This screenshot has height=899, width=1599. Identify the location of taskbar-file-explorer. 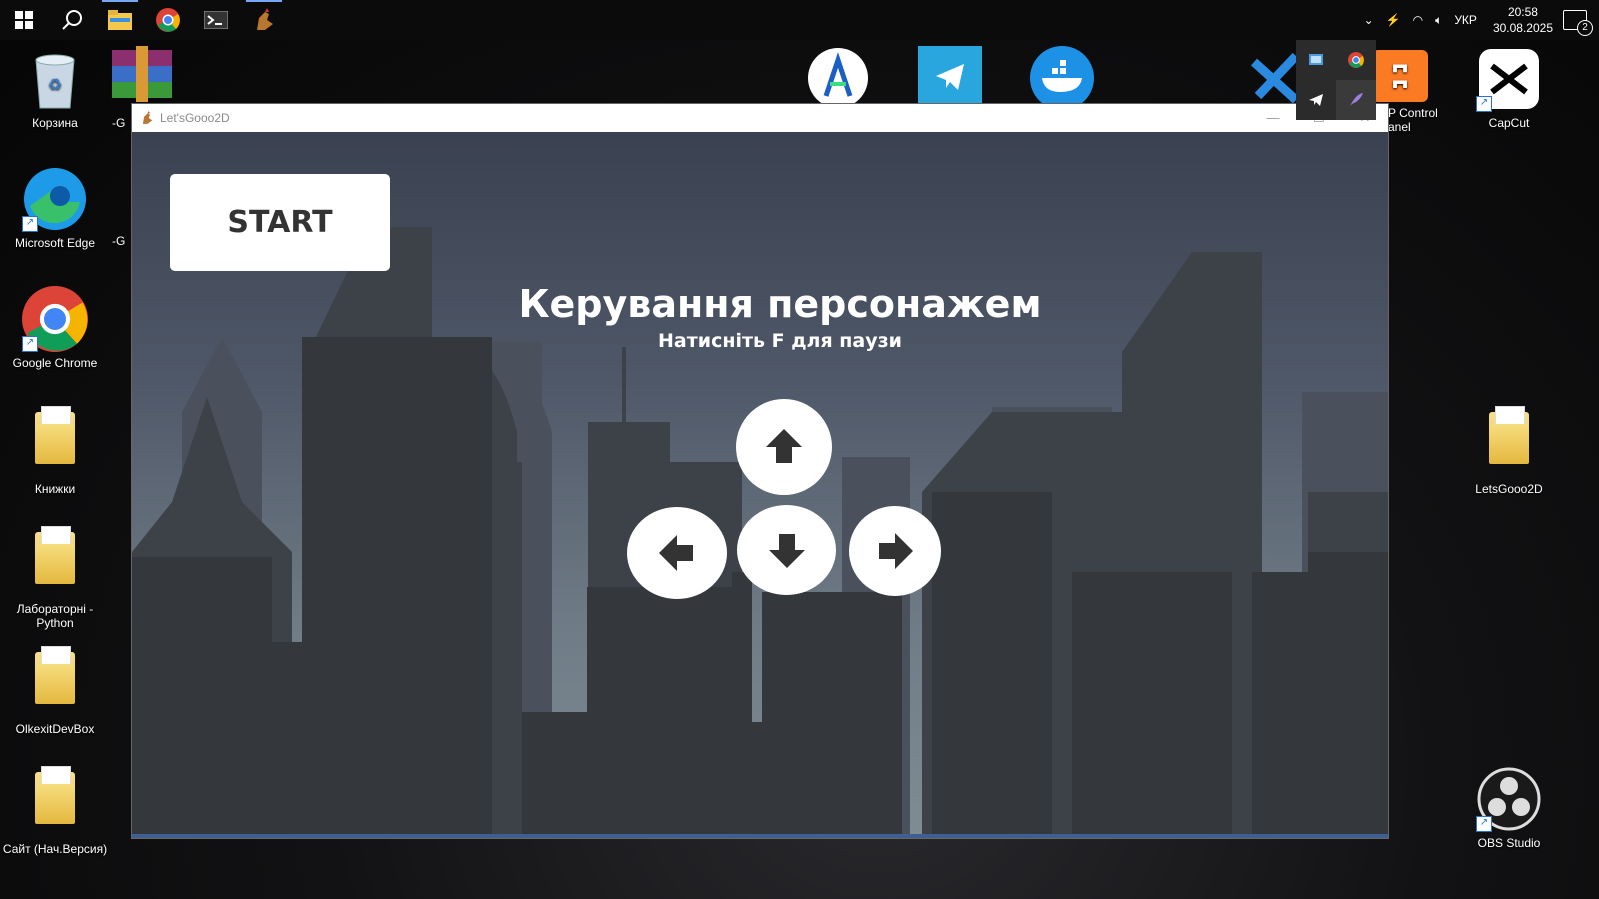
(120, 20).